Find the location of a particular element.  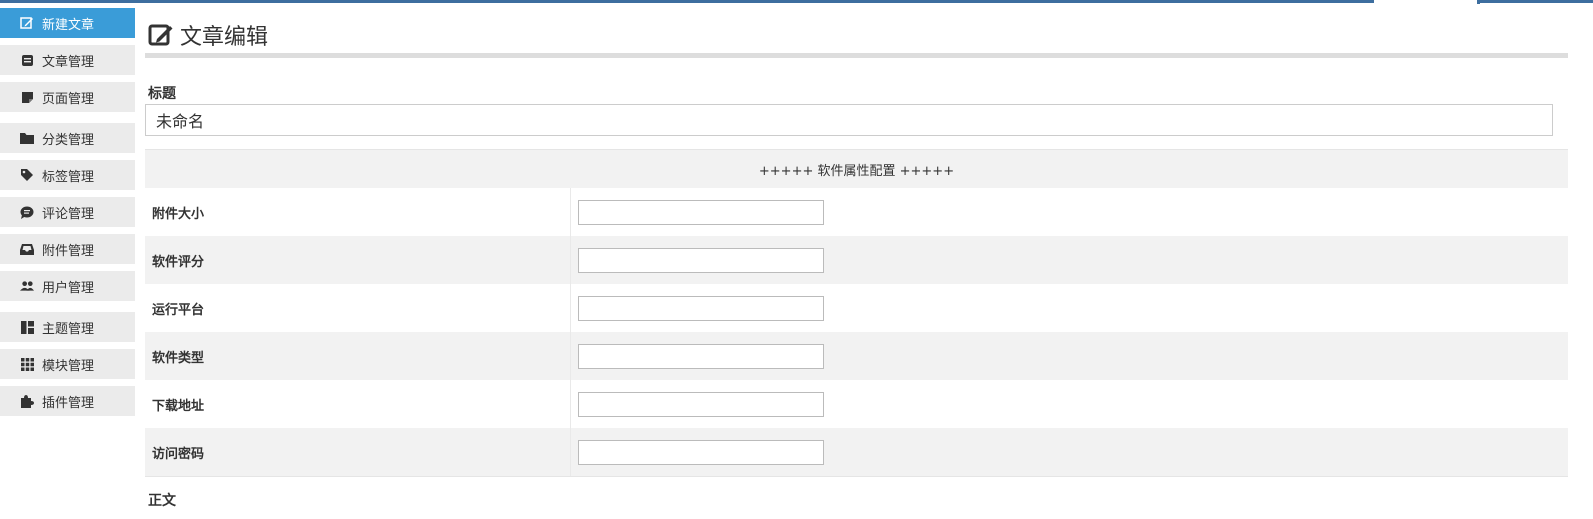

sidebar-item-tag-manage: 标签管理 is located at coordinates (67, 175).